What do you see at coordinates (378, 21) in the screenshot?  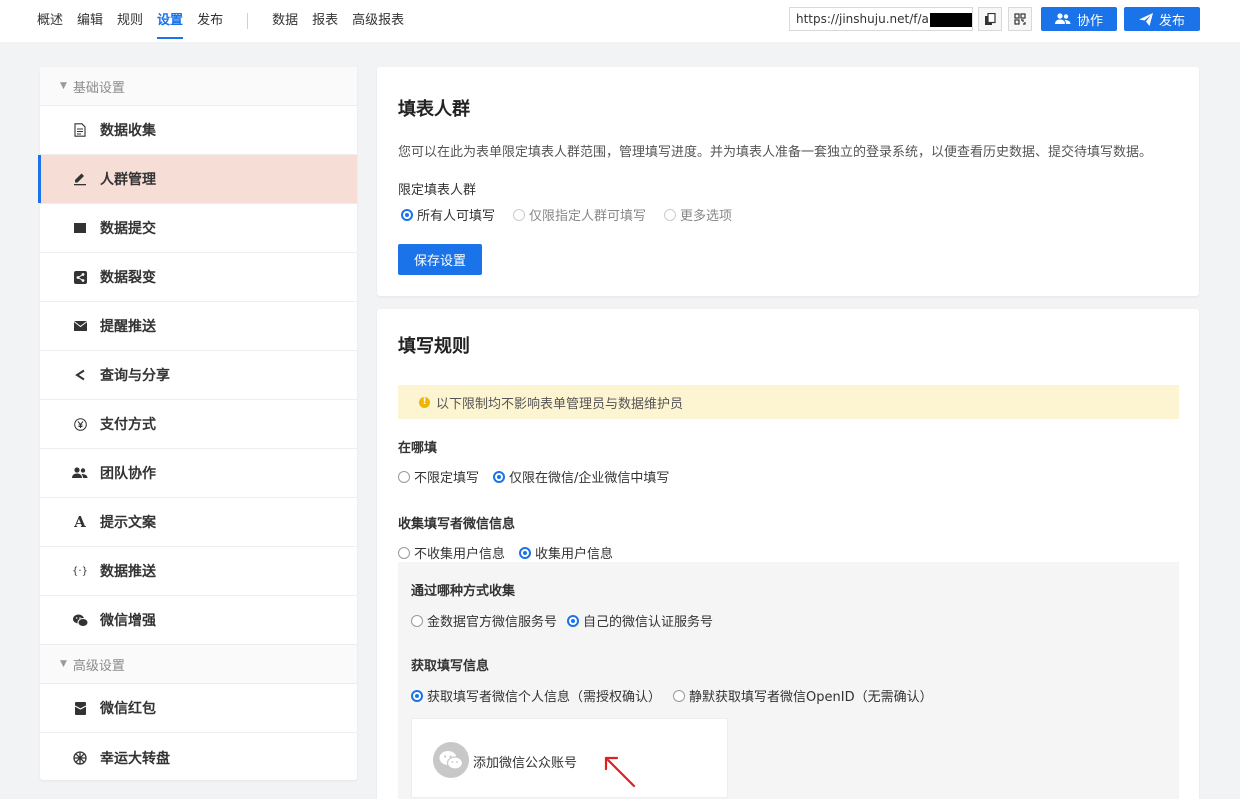 I see `nav-advanced-report: 高级报表` at bounding box center [378, 21].